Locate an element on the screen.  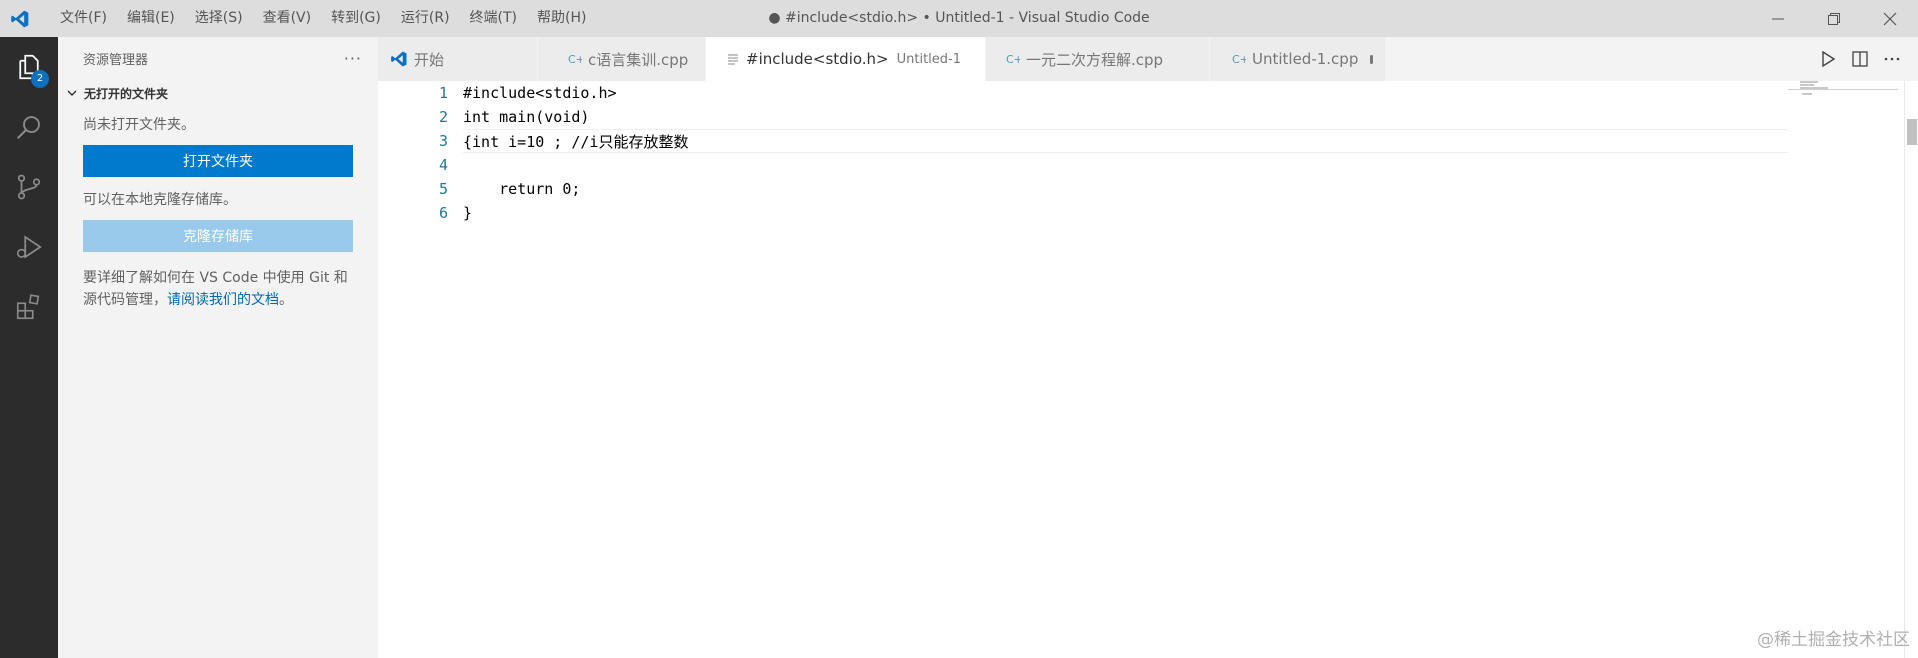
activity-explorer: 2 is located at coordinates (29, 67).